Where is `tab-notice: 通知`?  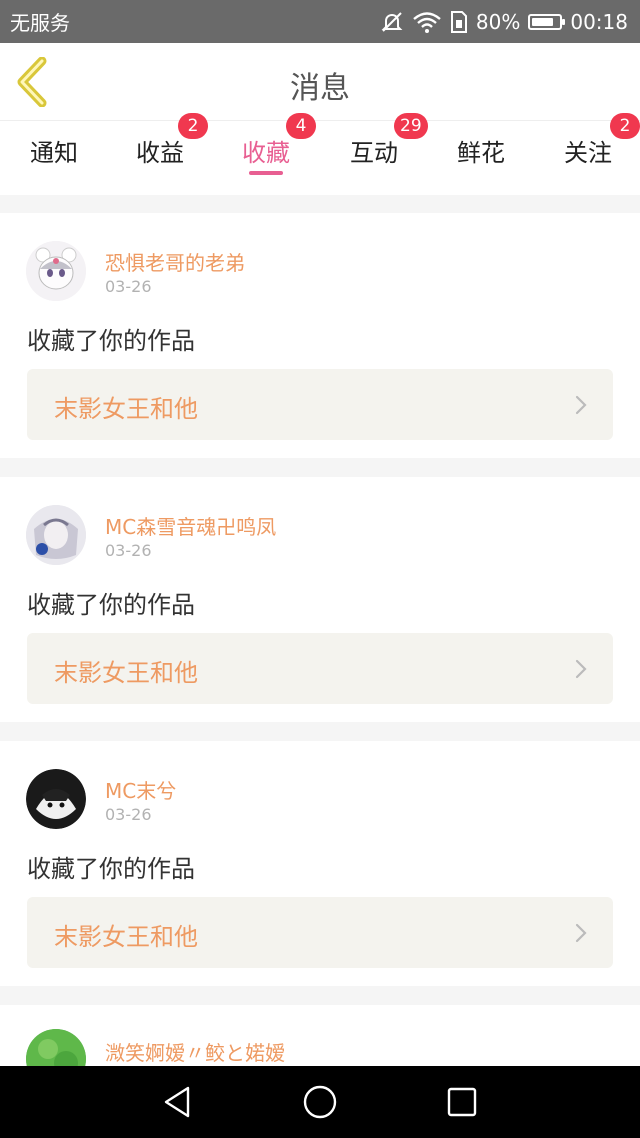
tab-notice: 通知 is located at coordinates (54, 158).